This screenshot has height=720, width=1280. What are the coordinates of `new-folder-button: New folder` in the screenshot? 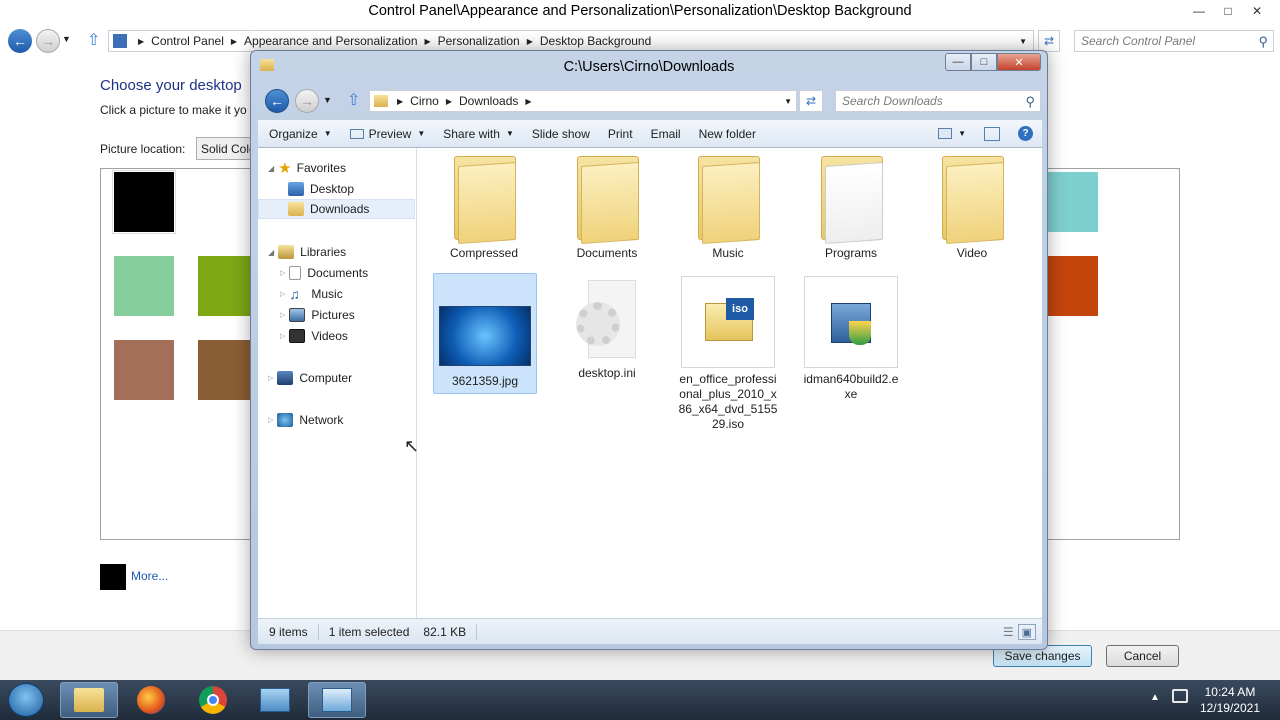 It's located at (727, 134).